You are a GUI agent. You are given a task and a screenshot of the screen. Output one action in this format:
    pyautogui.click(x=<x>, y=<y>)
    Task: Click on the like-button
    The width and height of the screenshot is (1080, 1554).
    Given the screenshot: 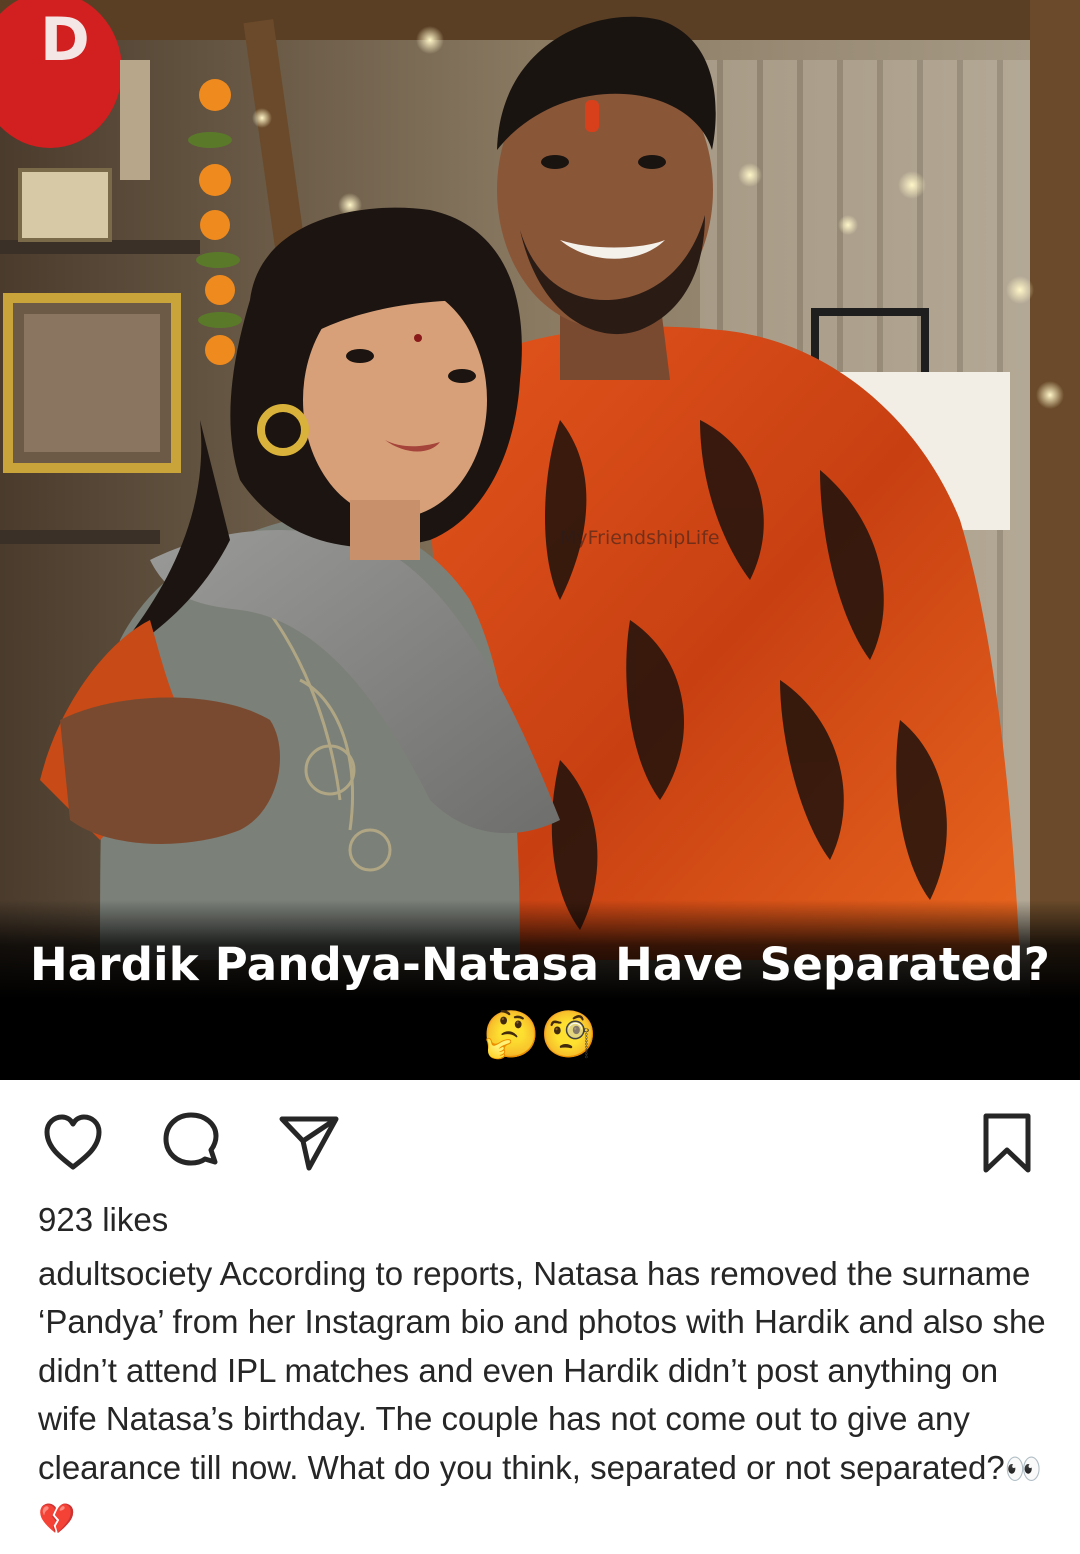 What is the action you would take?
    pyautogui.click(x=73, y=1143)
    